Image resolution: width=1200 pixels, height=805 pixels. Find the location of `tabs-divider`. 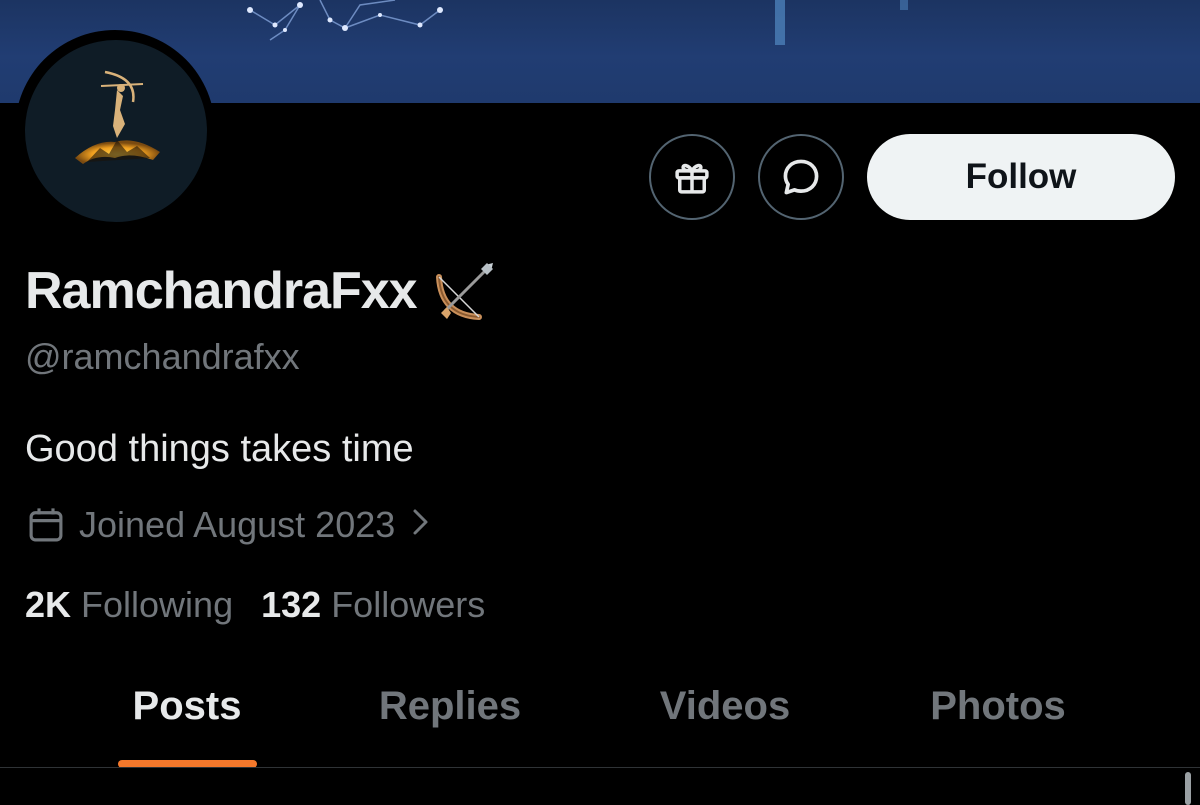

tabs-divider is located at coordinates (600, 767).